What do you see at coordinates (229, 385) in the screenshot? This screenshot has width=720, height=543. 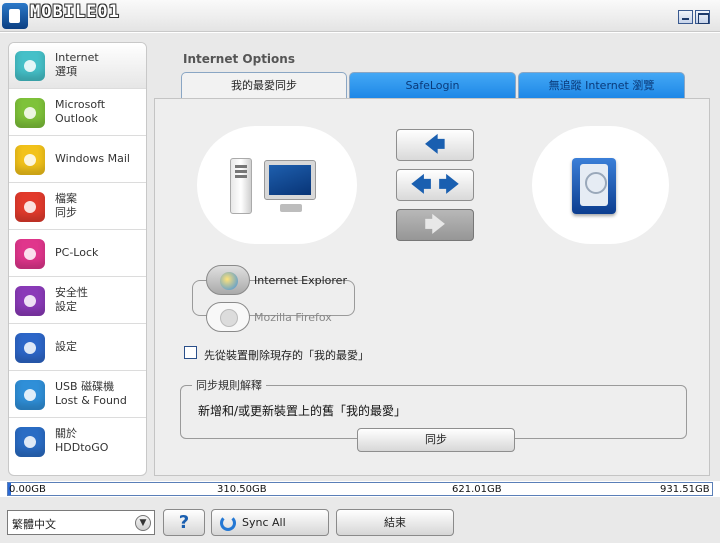 I see `sync-rules-legend: 同步規則解釋` at bounding box center [229, 385].